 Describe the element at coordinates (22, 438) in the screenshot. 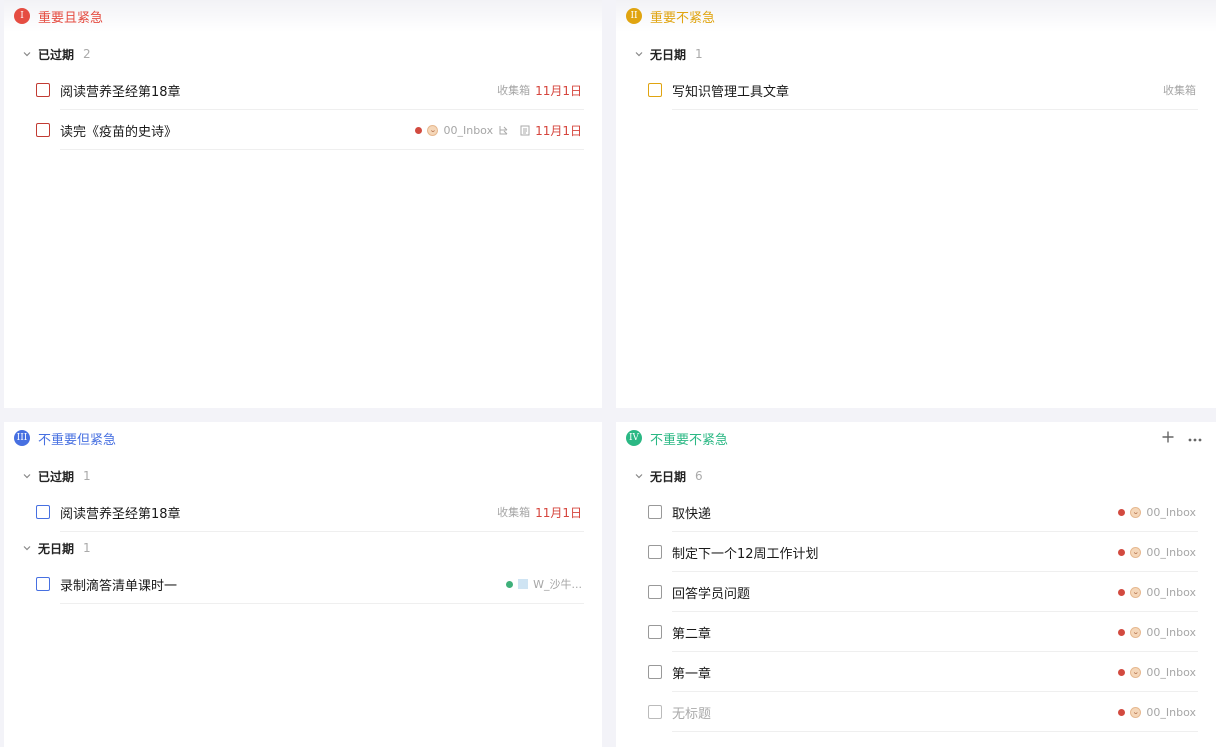

I see `quadrant-badge-icon: III` at that location.